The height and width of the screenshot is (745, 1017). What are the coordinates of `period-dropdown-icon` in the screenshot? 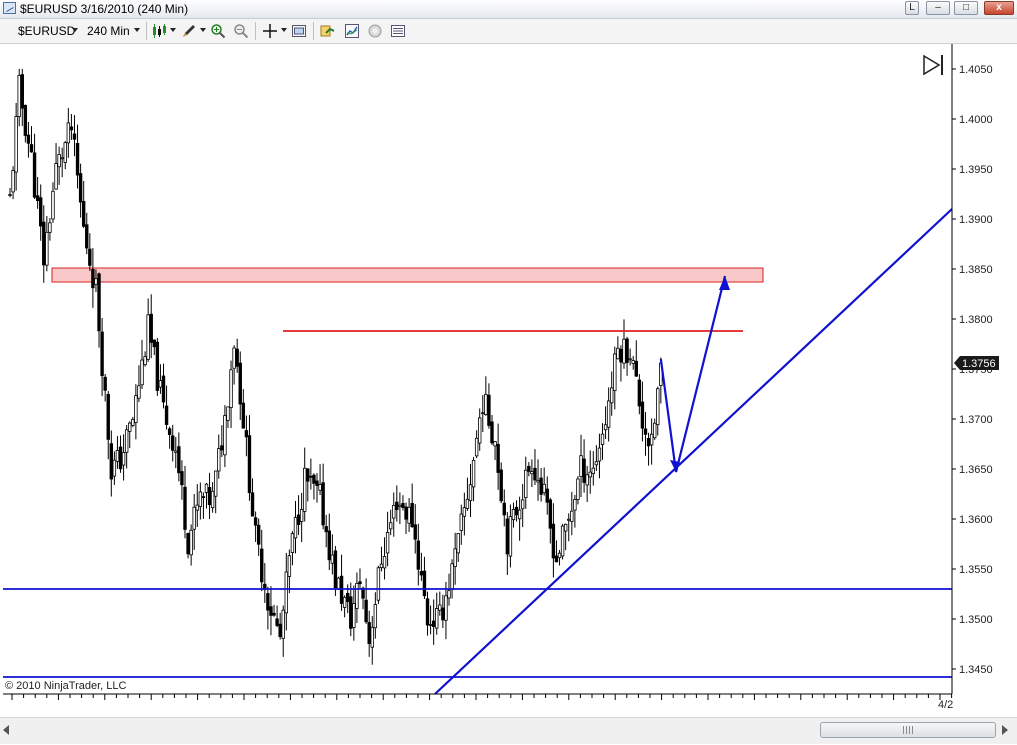 It's located at (137, 30).